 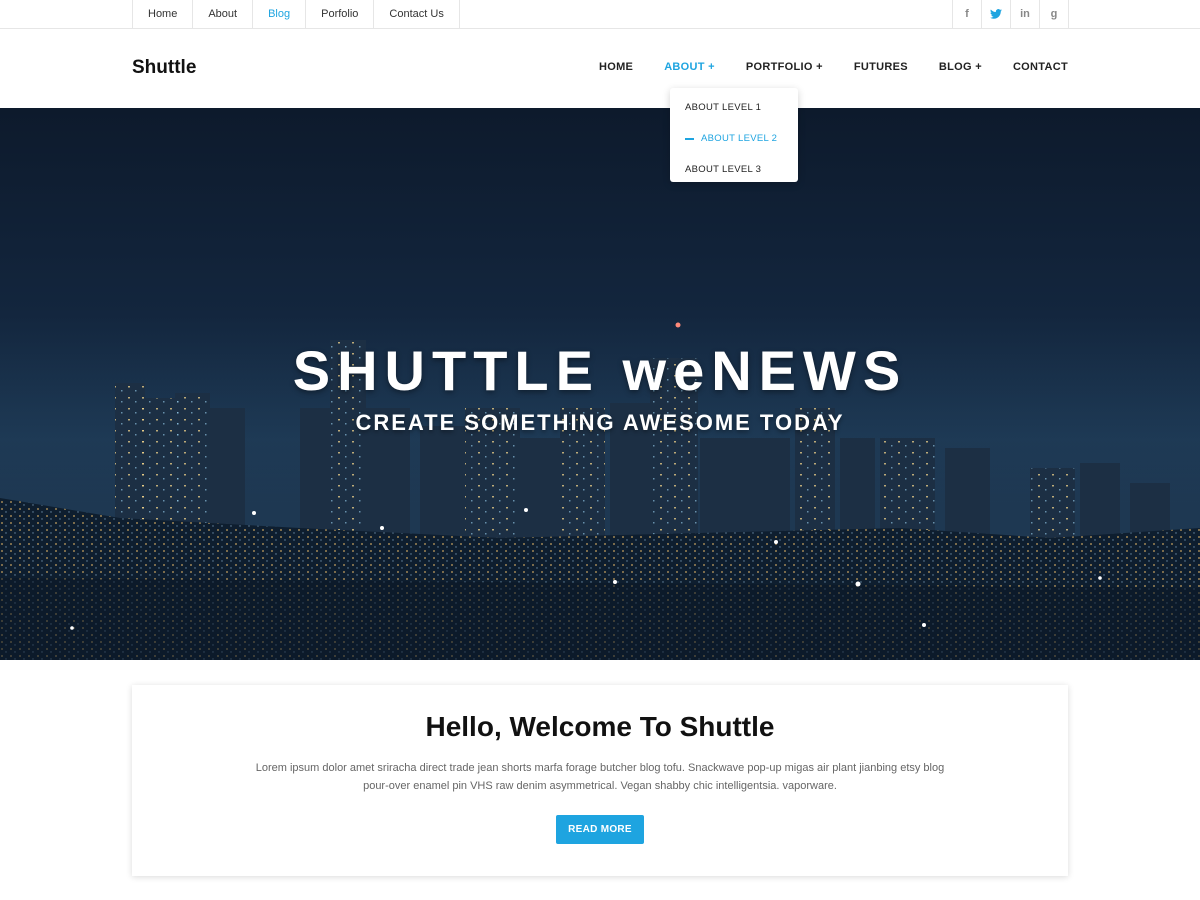 What do you see at coordinates (723, 107) in the screenshot?
I see `dropdown-item-label: ABOUT LEVEL 1` at bounding box center [723, 107].